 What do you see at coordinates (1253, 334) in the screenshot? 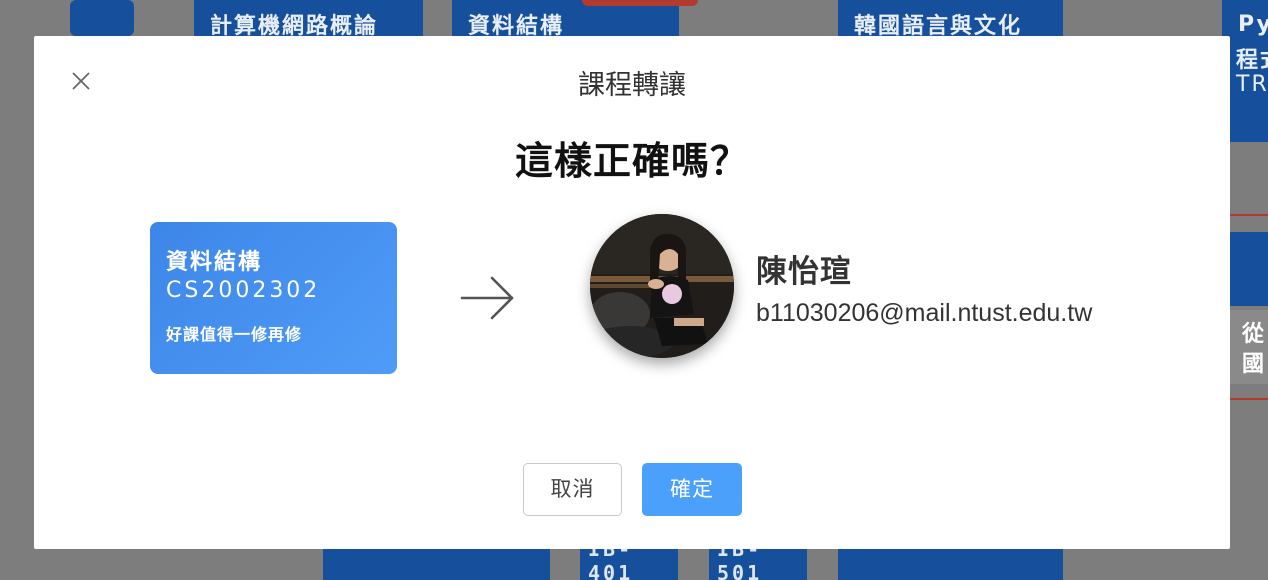
I see `side-tile-text-1: 從` at bounding box center [1253, 334].